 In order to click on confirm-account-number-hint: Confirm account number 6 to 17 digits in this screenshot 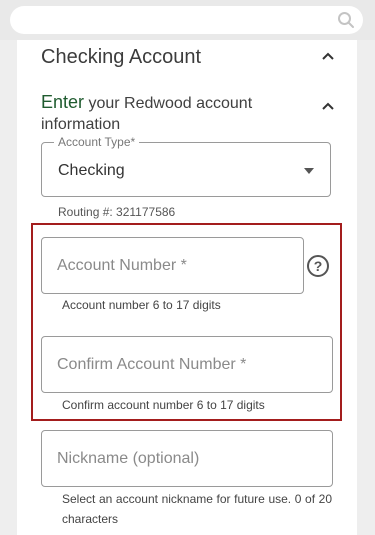, I will do `click(163, 405)`.